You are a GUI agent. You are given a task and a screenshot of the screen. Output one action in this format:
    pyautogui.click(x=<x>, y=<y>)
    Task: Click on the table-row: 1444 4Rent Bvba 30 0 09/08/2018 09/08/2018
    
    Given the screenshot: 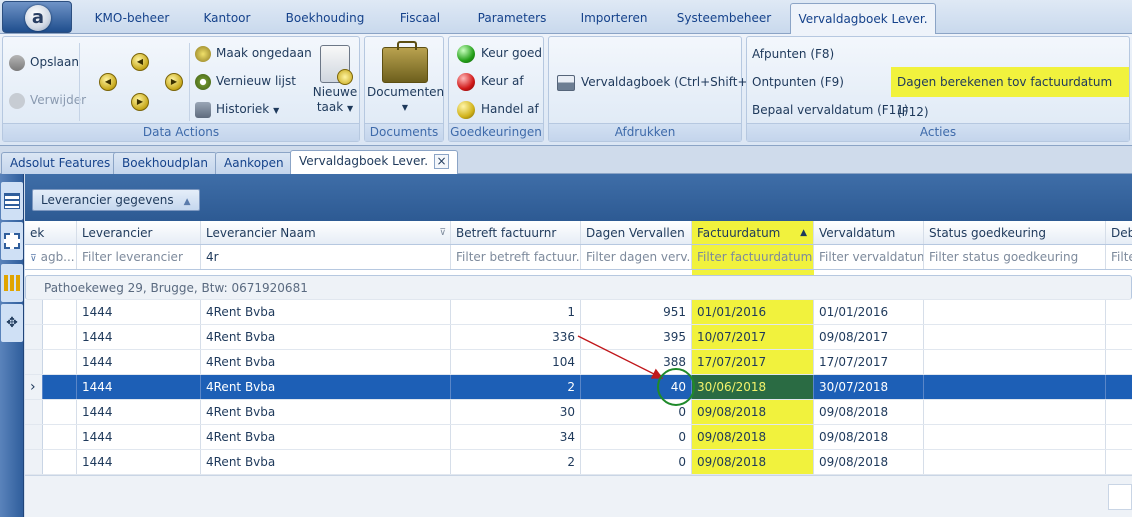 What is the action you would take?
    pyautogui.click(x=578, y=412)
    